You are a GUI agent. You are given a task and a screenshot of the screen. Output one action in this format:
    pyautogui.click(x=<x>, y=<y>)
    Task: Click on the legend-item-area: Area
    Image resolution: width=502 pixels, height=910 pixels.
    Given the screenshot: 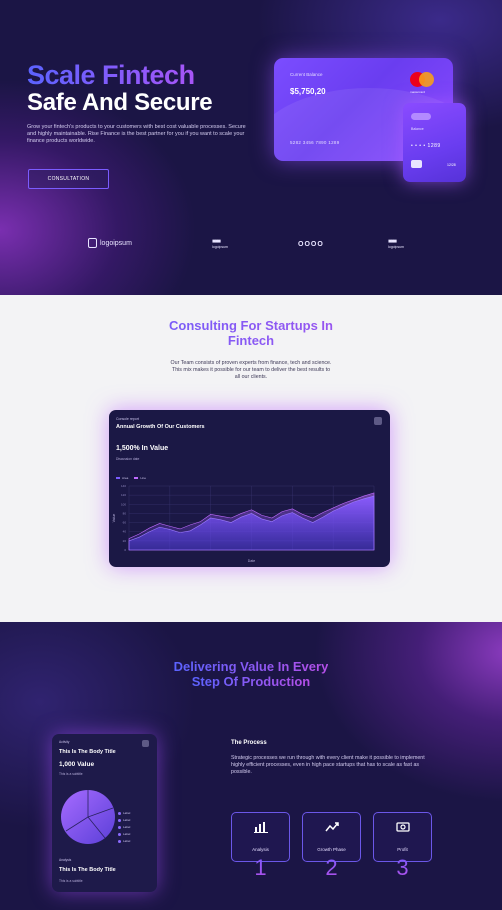 What is the action you would take?
    pyautogui.click(x=122, y=478)
    